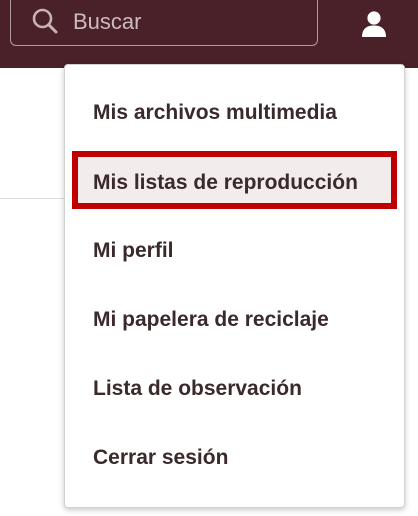  What do you see at coordinates (133, 251) in the screenshot?
I see `menu-item-my-profile: Mi perfil` at bounding box center [133, 251].